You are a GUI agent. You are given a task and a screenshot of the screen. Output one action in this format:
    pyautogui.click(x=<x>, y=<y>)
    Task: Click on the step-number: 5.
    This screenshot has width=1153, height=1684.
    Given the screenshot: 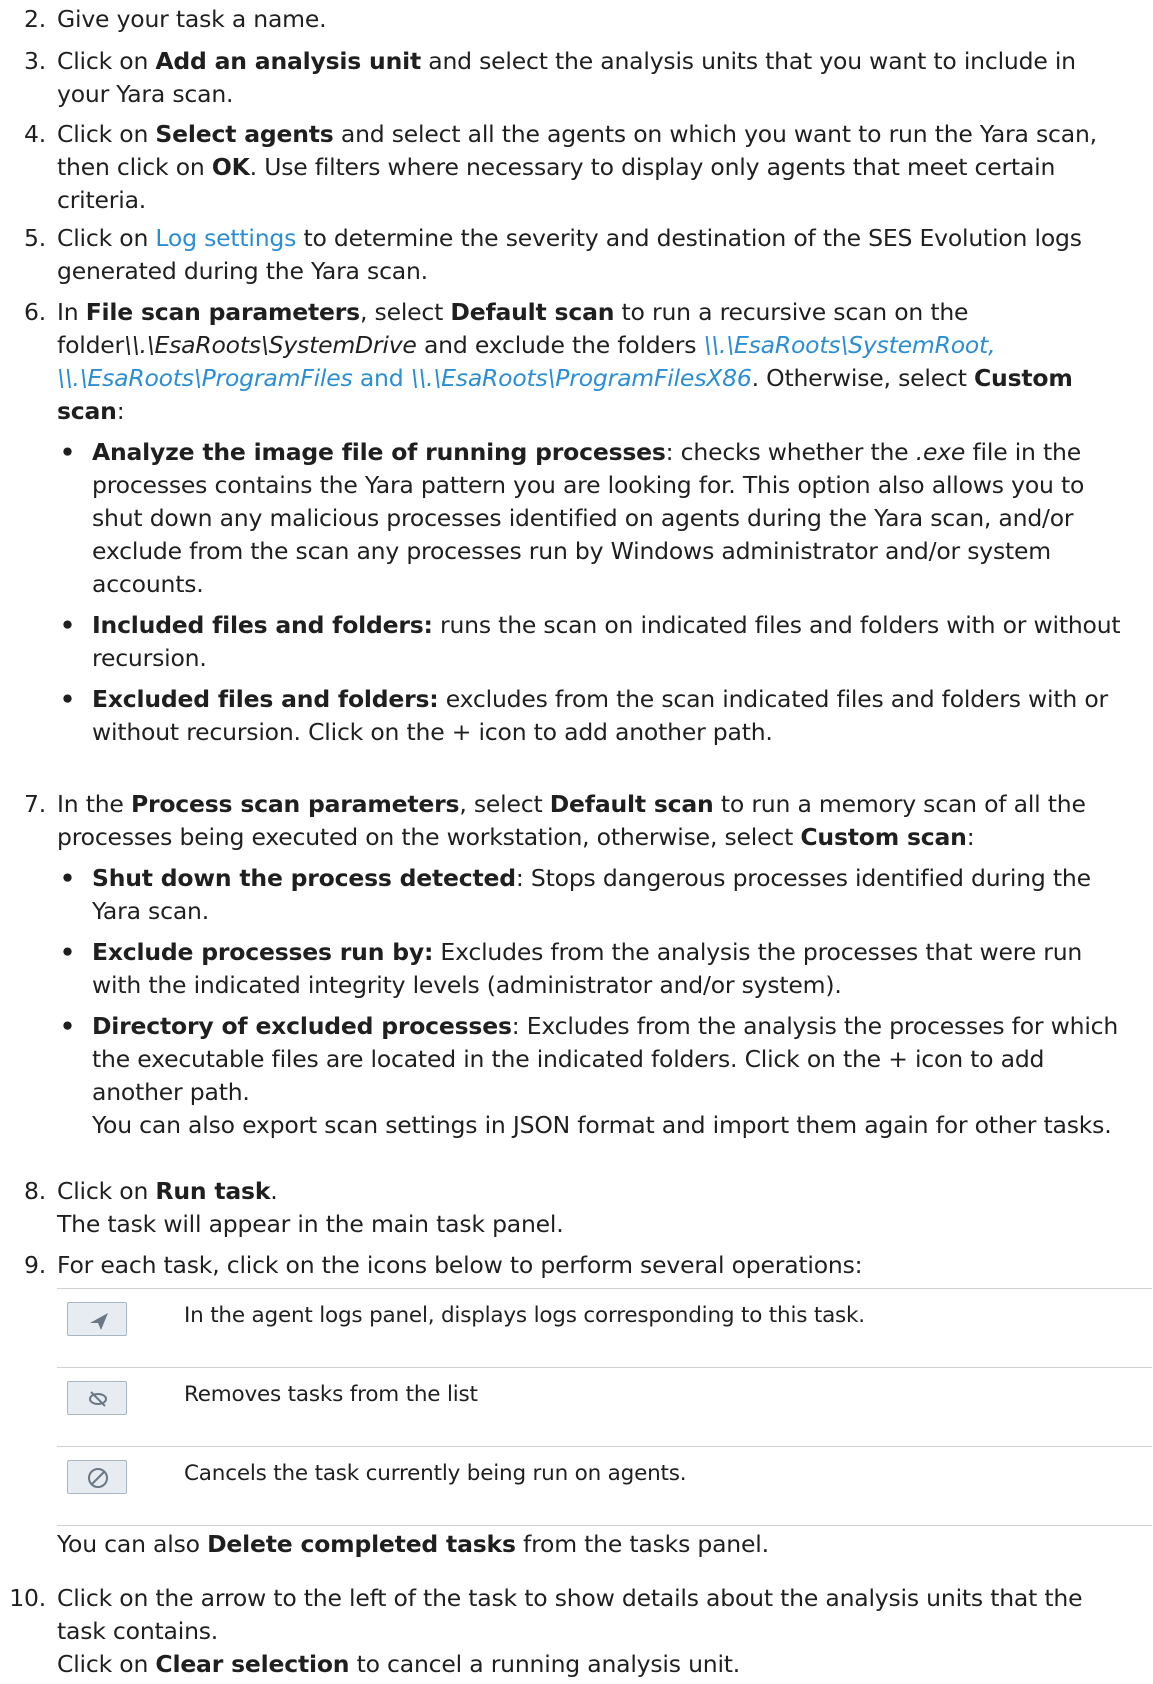 What is the action you would take?
    pyautogui.click(x=34, y=238)
    